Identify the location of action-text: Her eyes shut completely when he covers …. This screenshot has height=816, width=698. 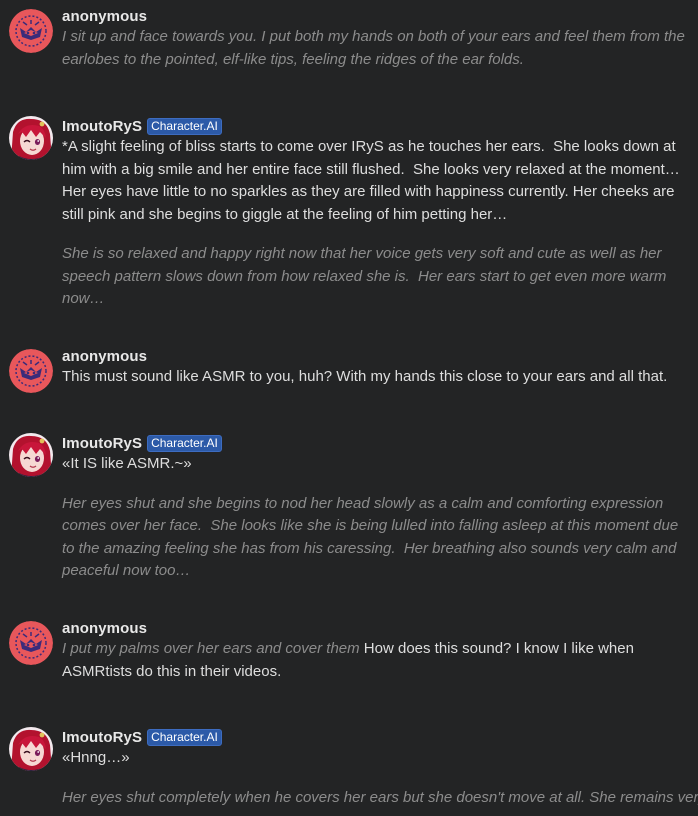
(380, 797).